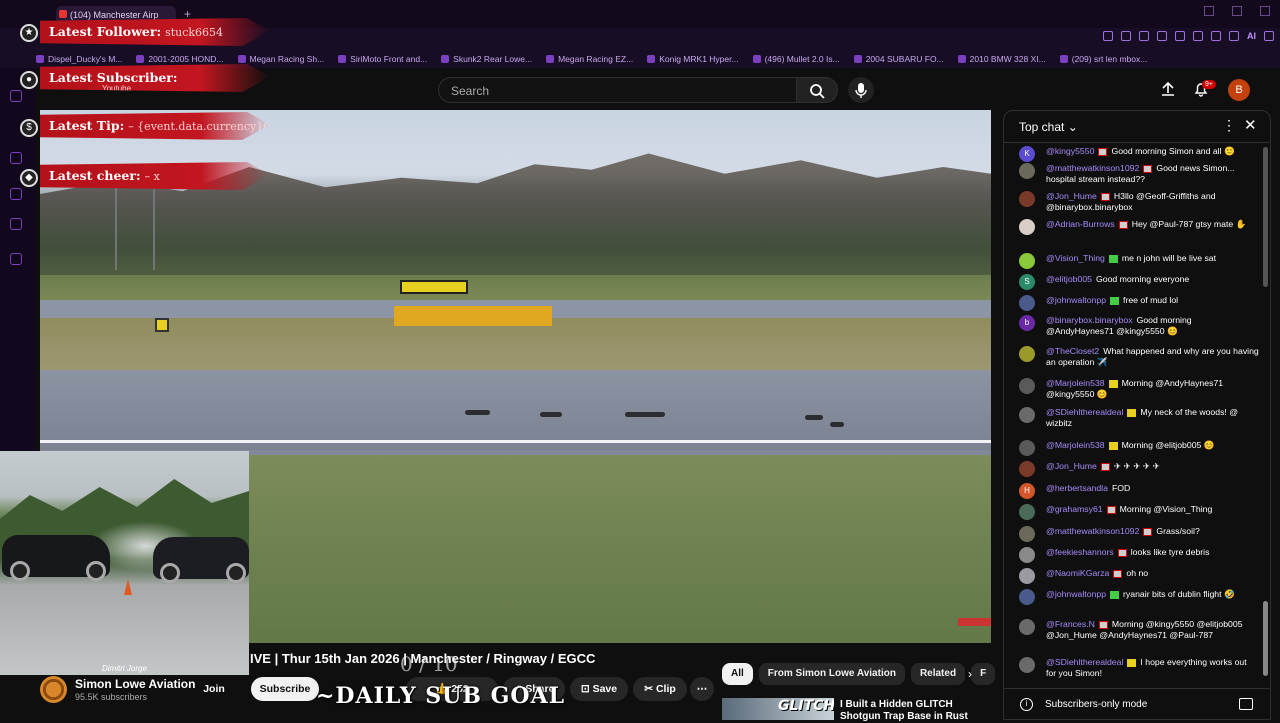 The width and height of the screenshot is (1280, 723). I want to click on chat-author-name: @Vision_Thing, so click(1075, 258).